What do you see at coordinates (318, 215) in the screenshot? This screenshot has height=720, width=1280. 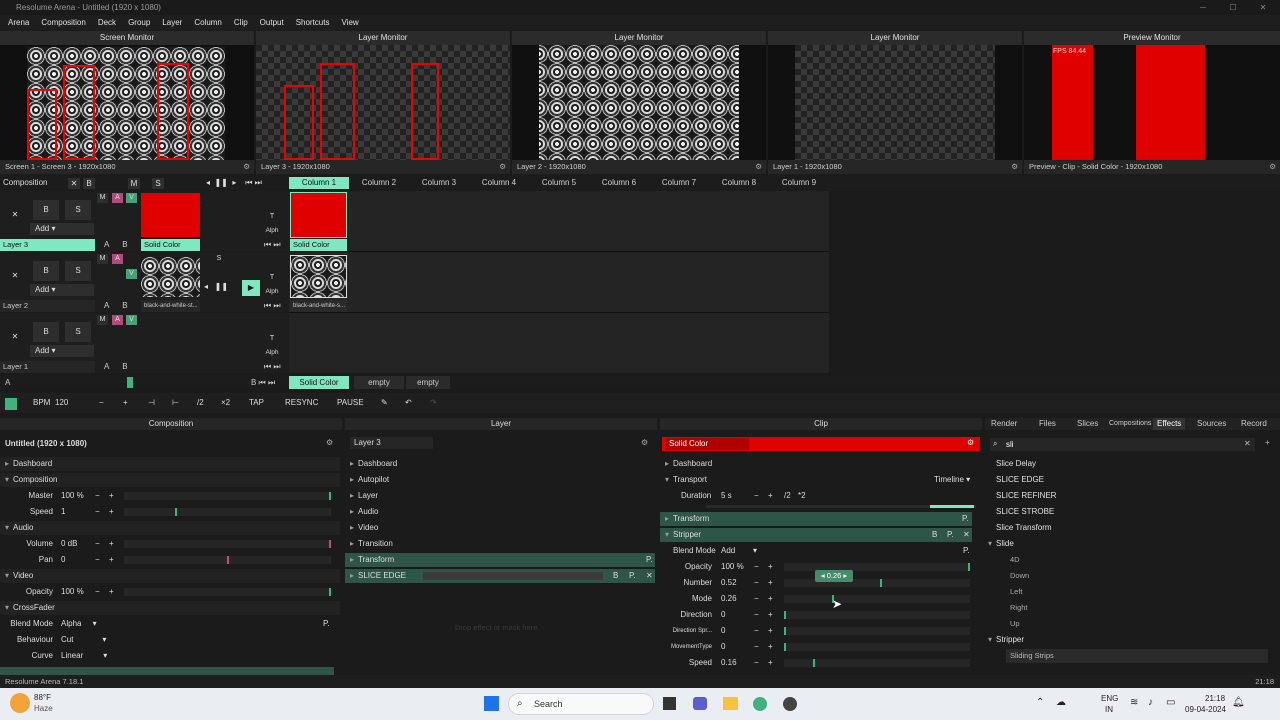 I see `grid-clip-l3-c1` at bounding box center [318, 215].